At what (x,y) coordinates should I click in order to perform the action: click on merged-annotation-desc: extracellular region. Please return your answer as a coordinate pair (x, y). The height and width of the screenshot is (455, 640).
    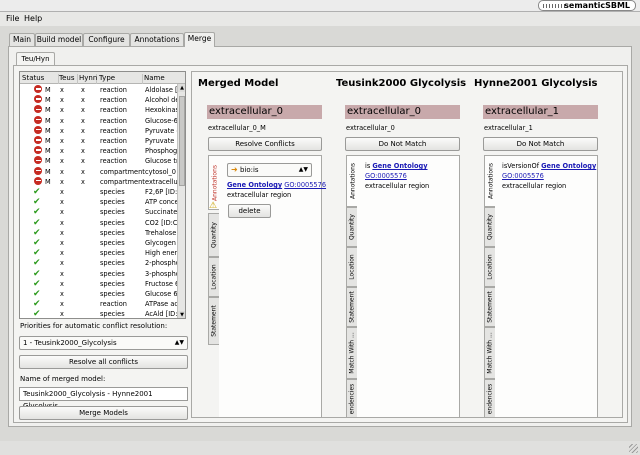
    Looking at the image, I should click on (259, 195).